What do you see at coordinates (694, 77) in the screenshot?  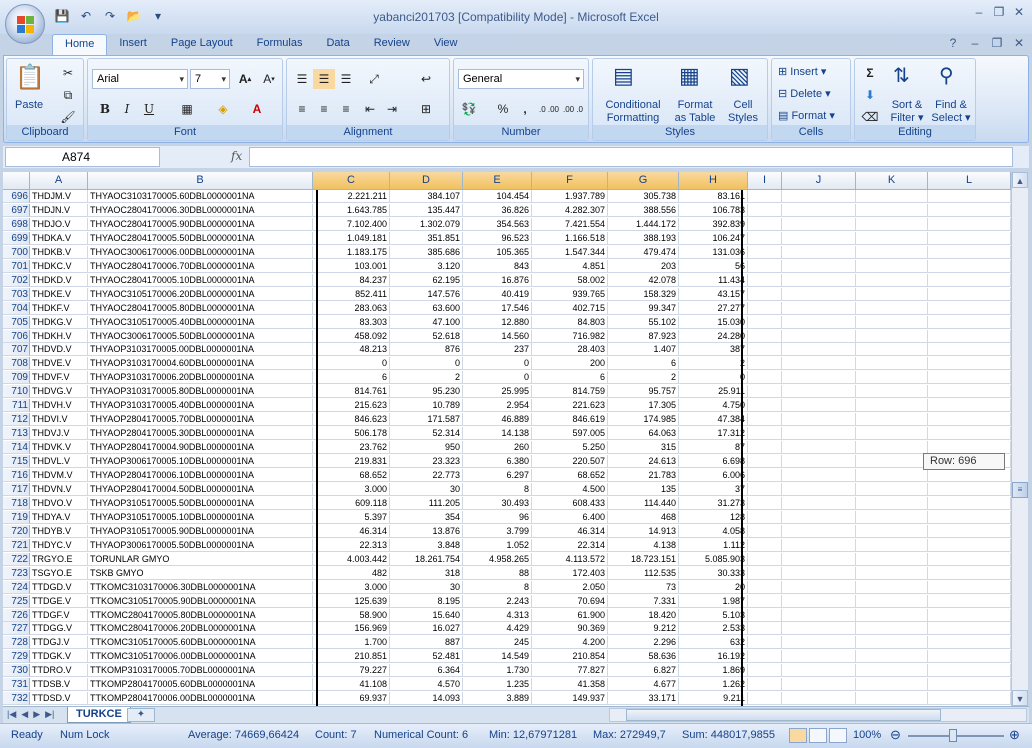 I see `format-as-table-icon: ▦` at bounding box center [694, 77].